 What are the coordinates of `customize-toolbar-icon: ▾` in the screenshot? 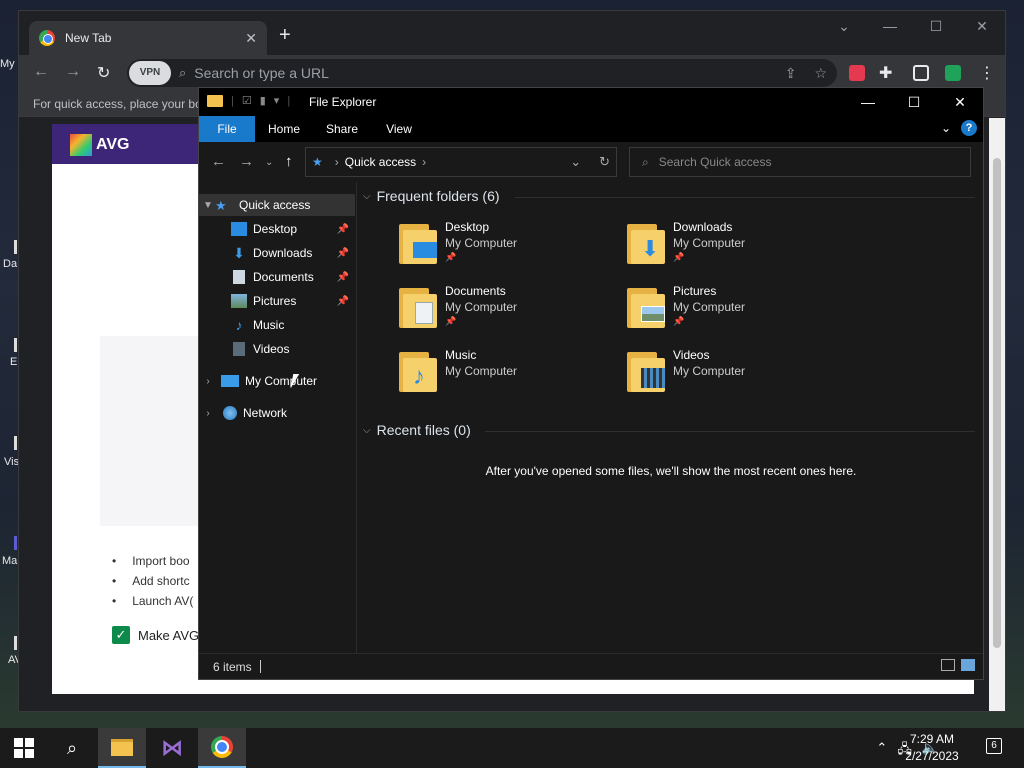 It's located at (277, 100).